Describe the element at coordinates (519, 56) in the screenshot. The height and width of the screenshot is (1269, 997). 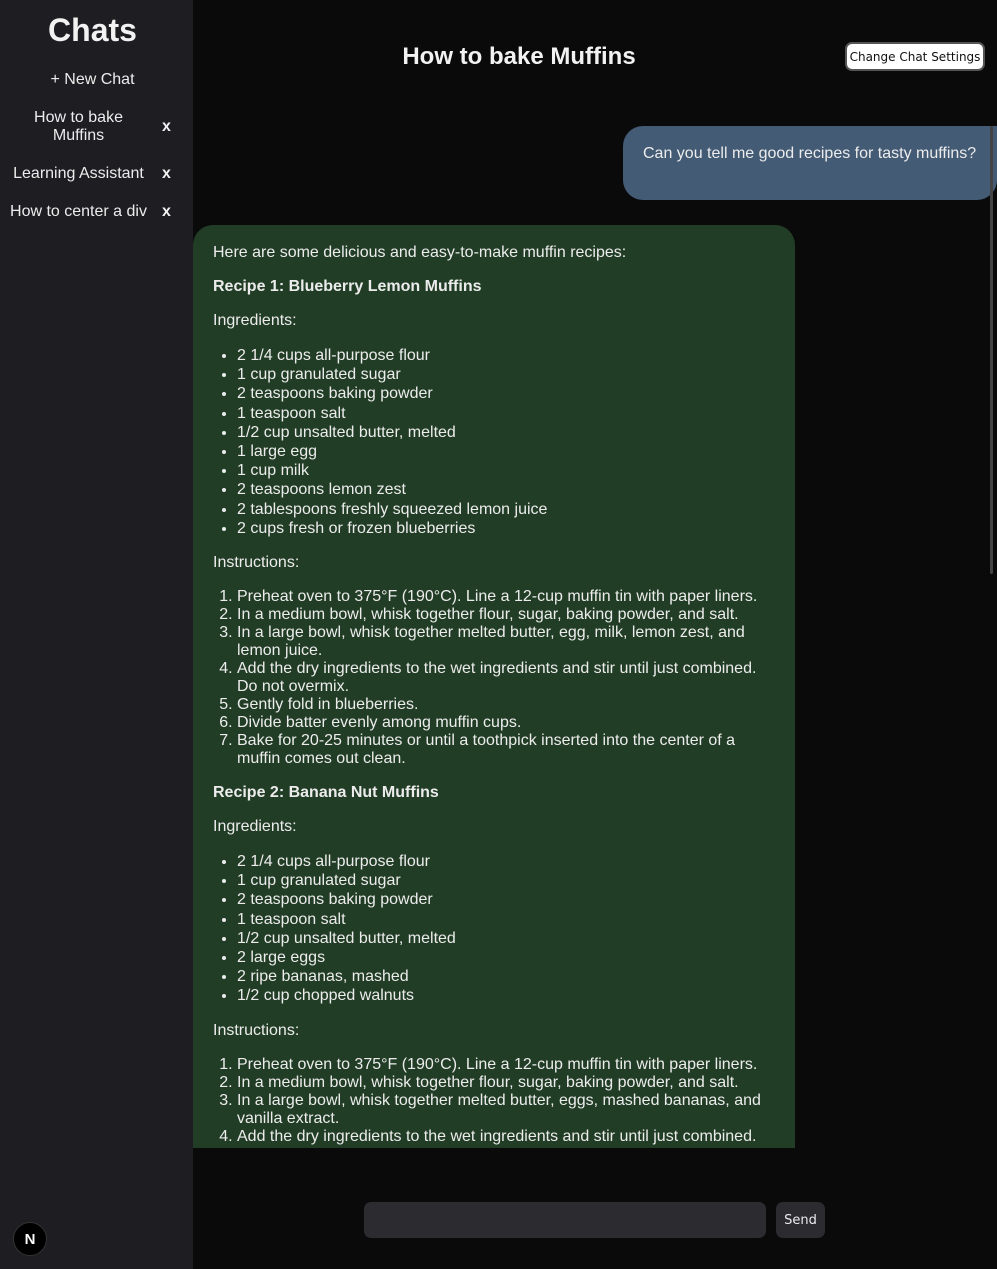
I see `page-title: How to bake Muffins` at that location.